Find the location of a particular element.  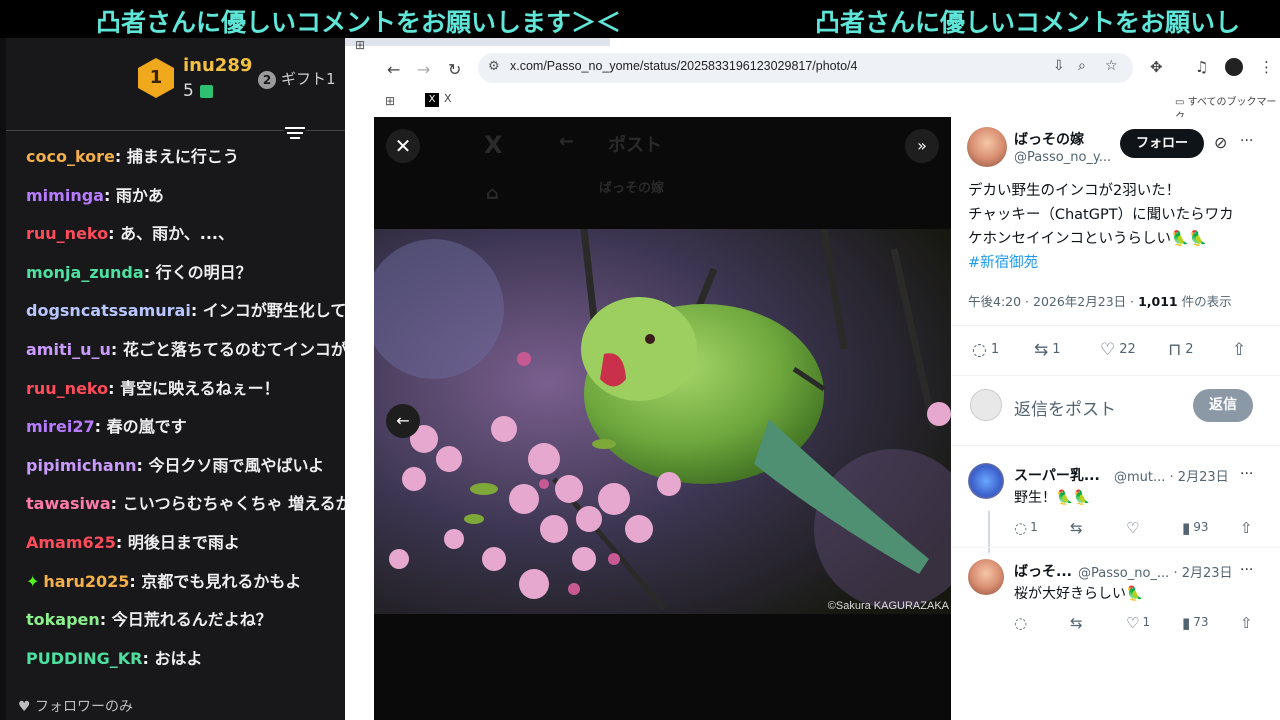

chat-username: dogsncatssamurai is located at coordinates (108, 310).